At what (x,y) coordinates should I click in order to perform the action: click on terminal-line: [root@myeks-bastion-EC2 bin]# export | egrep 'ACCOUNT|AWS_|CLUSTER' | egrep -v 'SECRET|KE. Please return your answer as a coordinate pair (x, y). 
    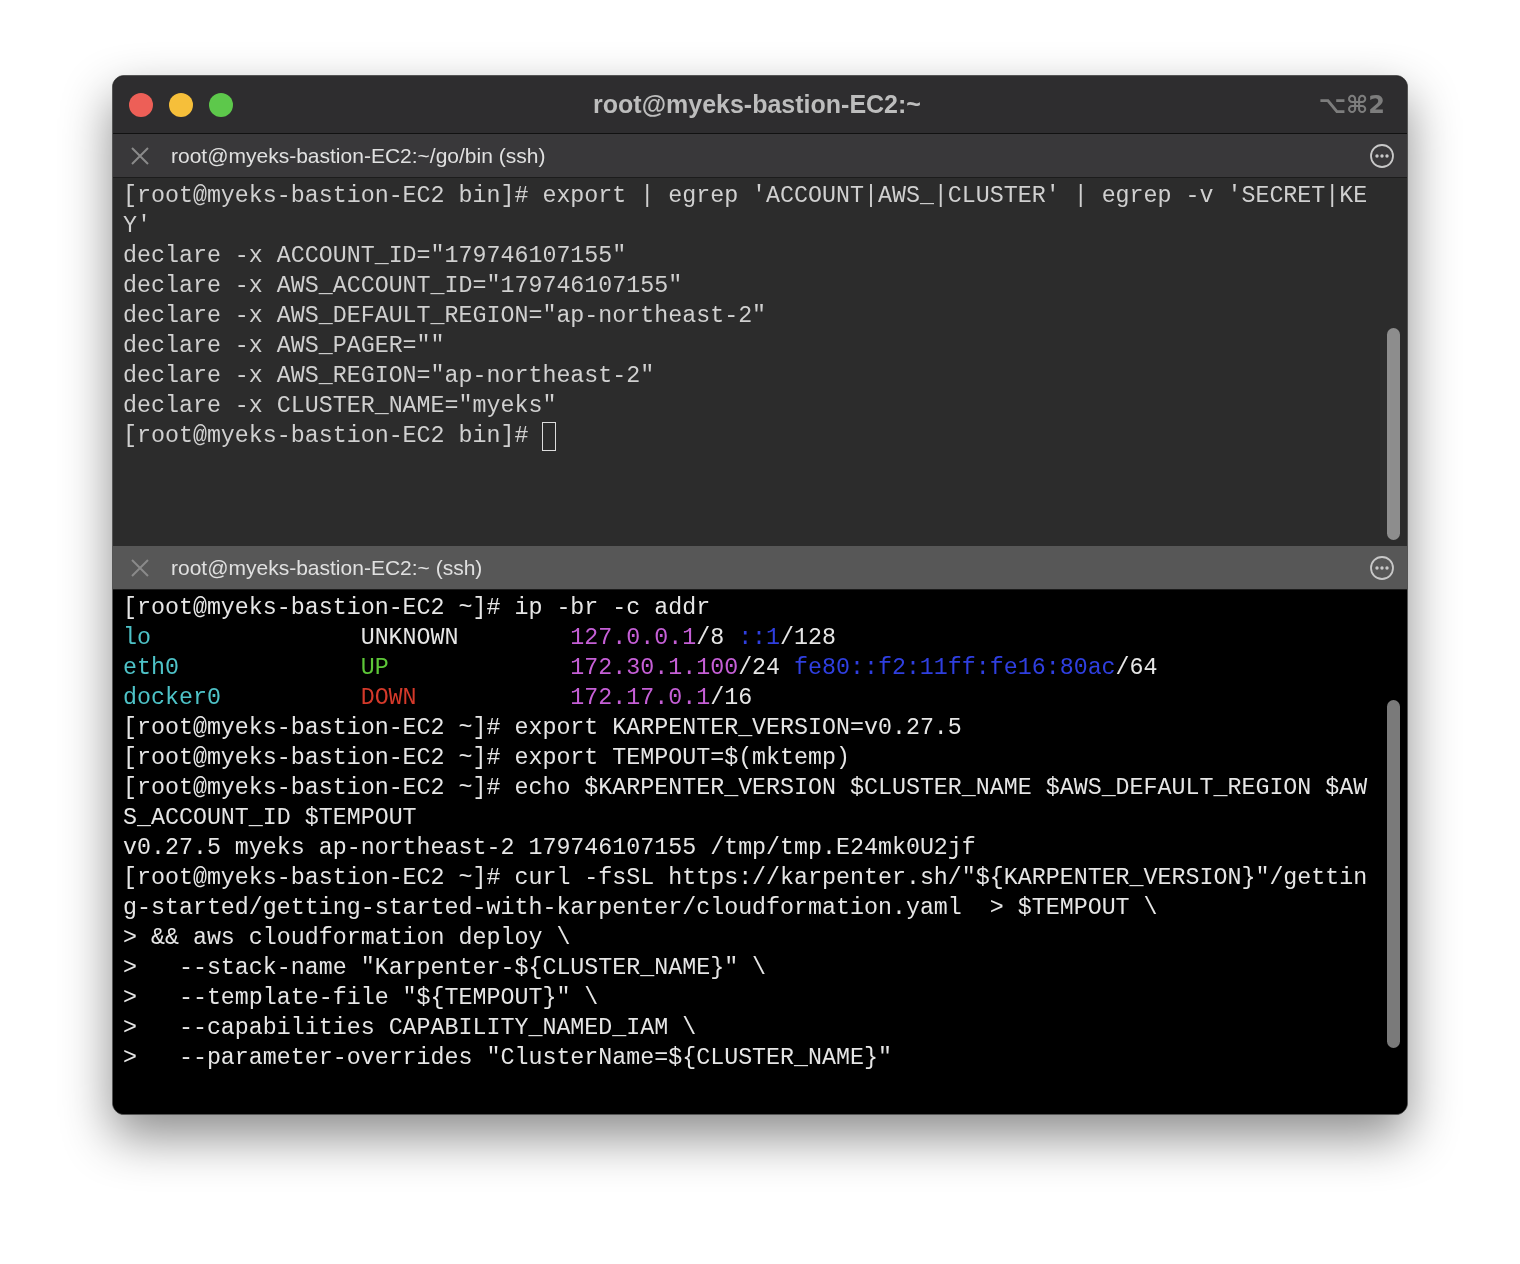
    Looking at the image, I should click on (745, 196).